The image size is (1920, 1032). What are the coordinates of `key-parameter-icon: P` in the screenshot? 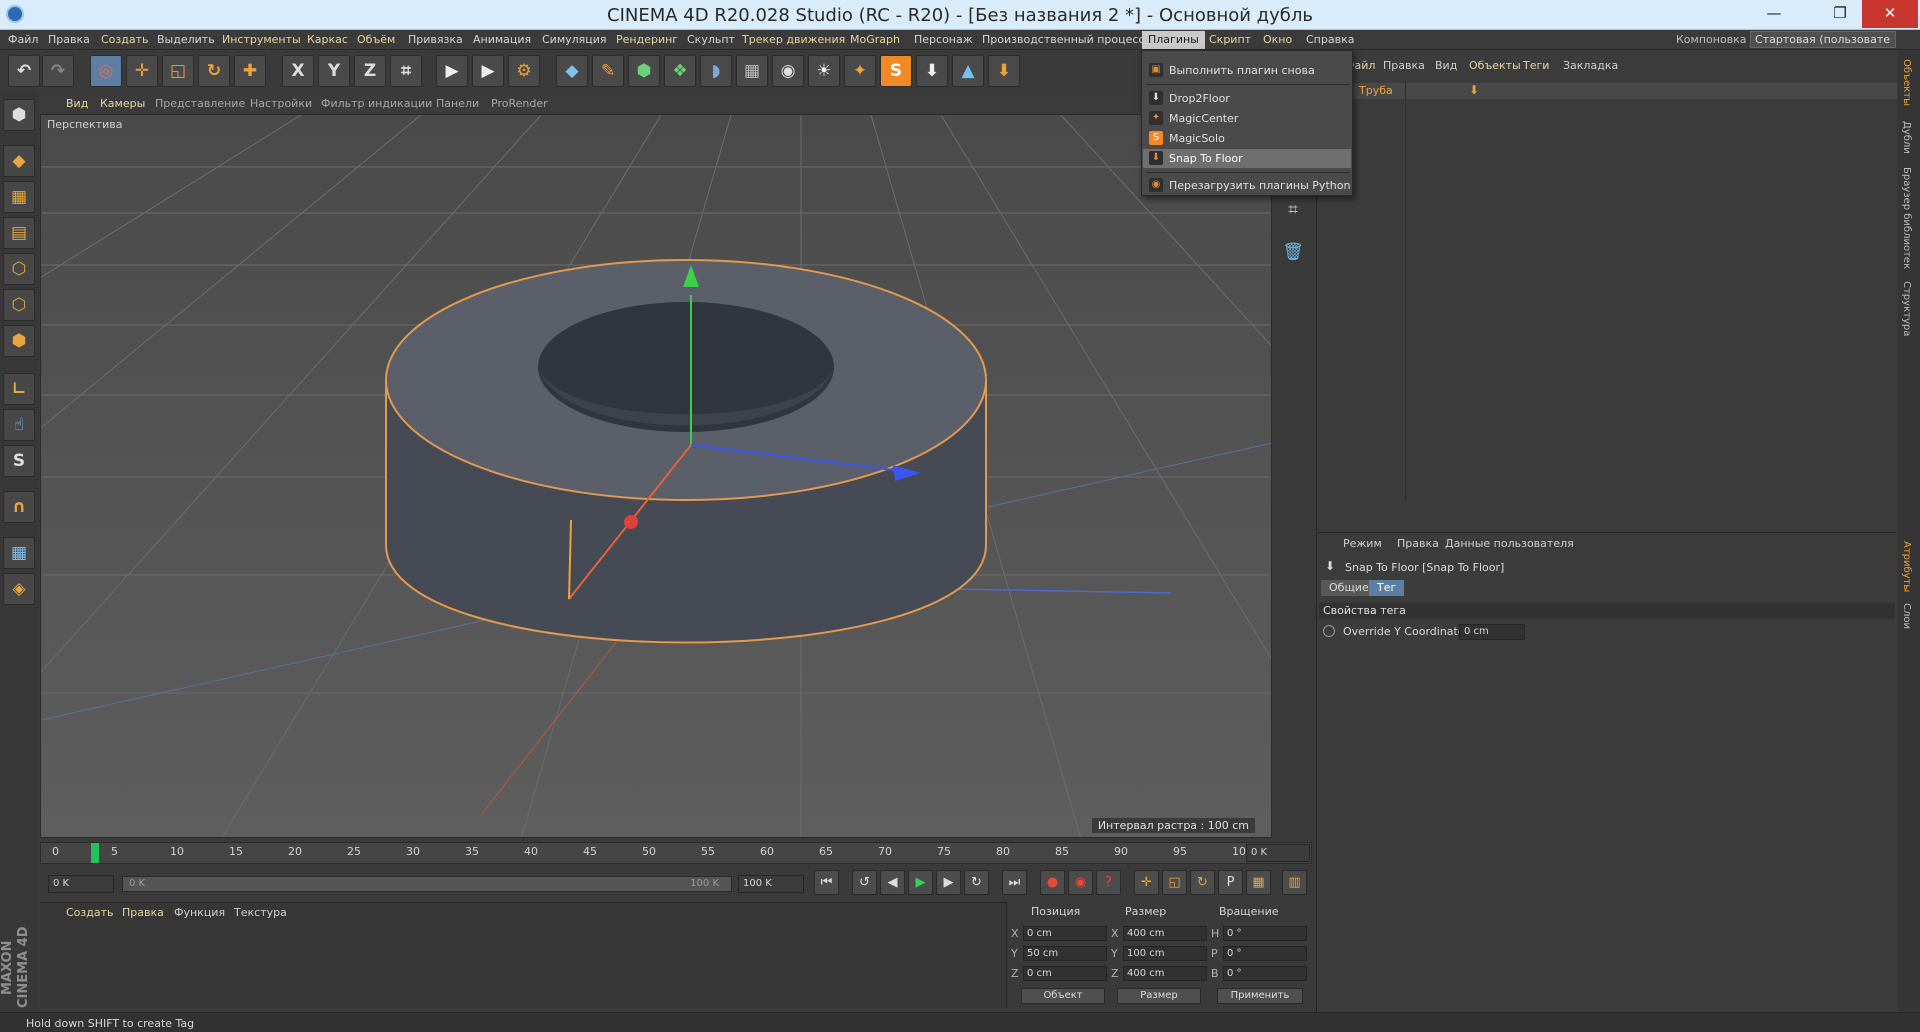 It's located at (1230, 882).